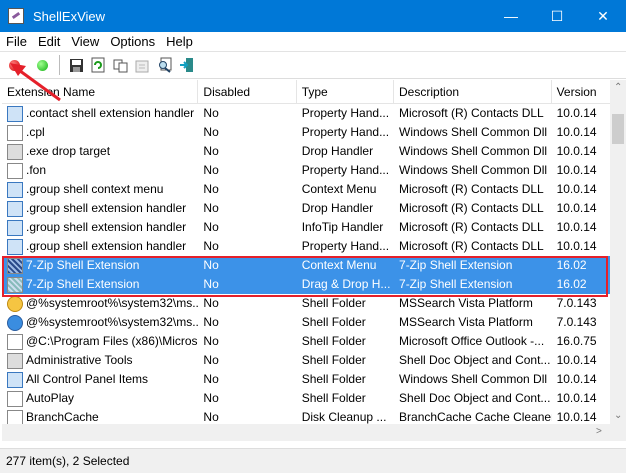 The height and width of the screenshot is (474, 626). Describe the element at coordinates (599, 431) in the screenshot. I see `scroll-right-icon: >` at that location.